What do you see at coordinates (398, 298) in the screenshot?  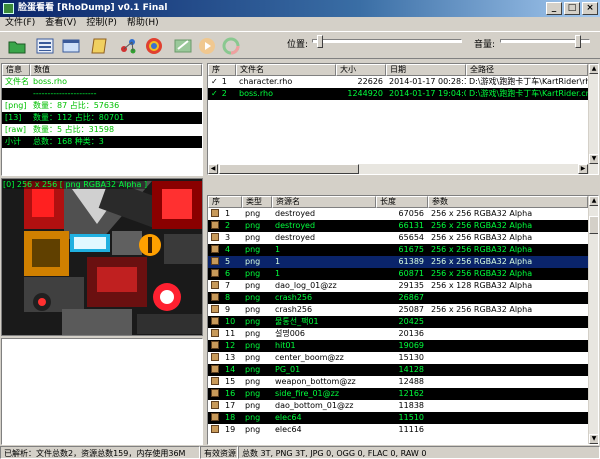 I see `resource-row: 8 png crash256 26867` at bounding box center [398, 298].